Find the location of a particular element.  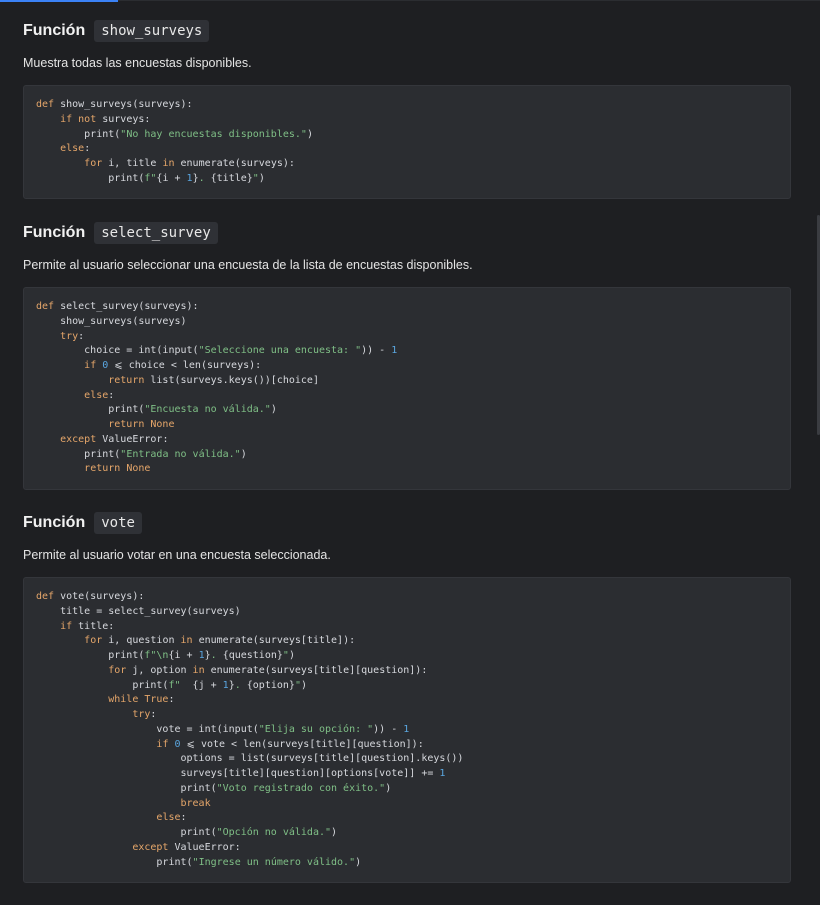

progress-accent is located at coordinates (59, 1).